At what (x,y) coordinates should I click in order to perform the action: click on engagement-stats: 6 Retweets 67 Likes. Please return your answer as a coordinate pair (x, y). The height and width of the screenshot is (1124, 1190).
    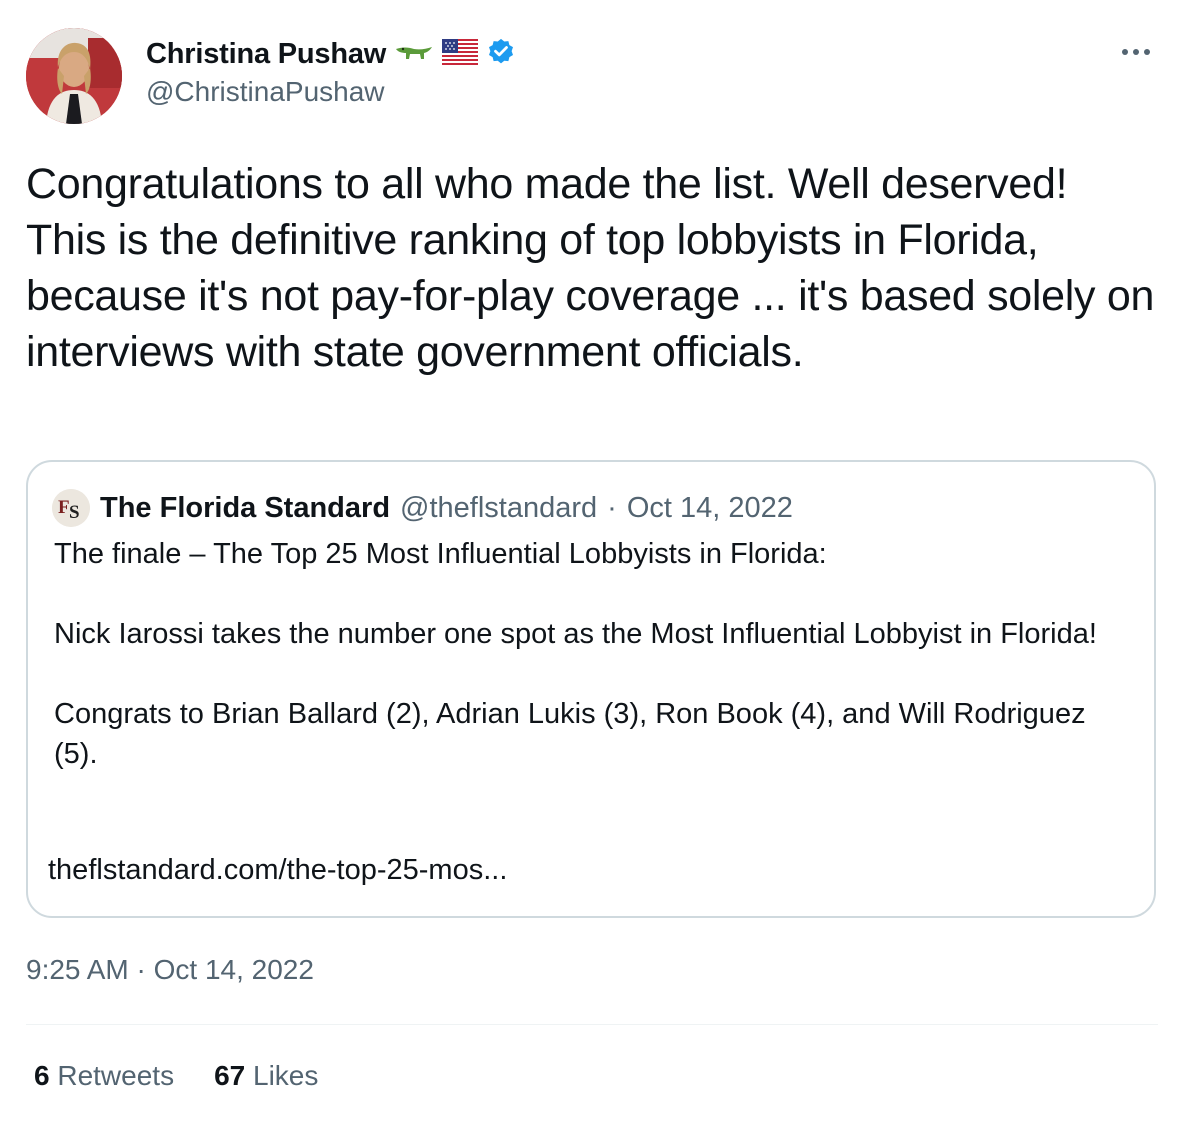
    Looking at the image, I should click on (176, 1076).